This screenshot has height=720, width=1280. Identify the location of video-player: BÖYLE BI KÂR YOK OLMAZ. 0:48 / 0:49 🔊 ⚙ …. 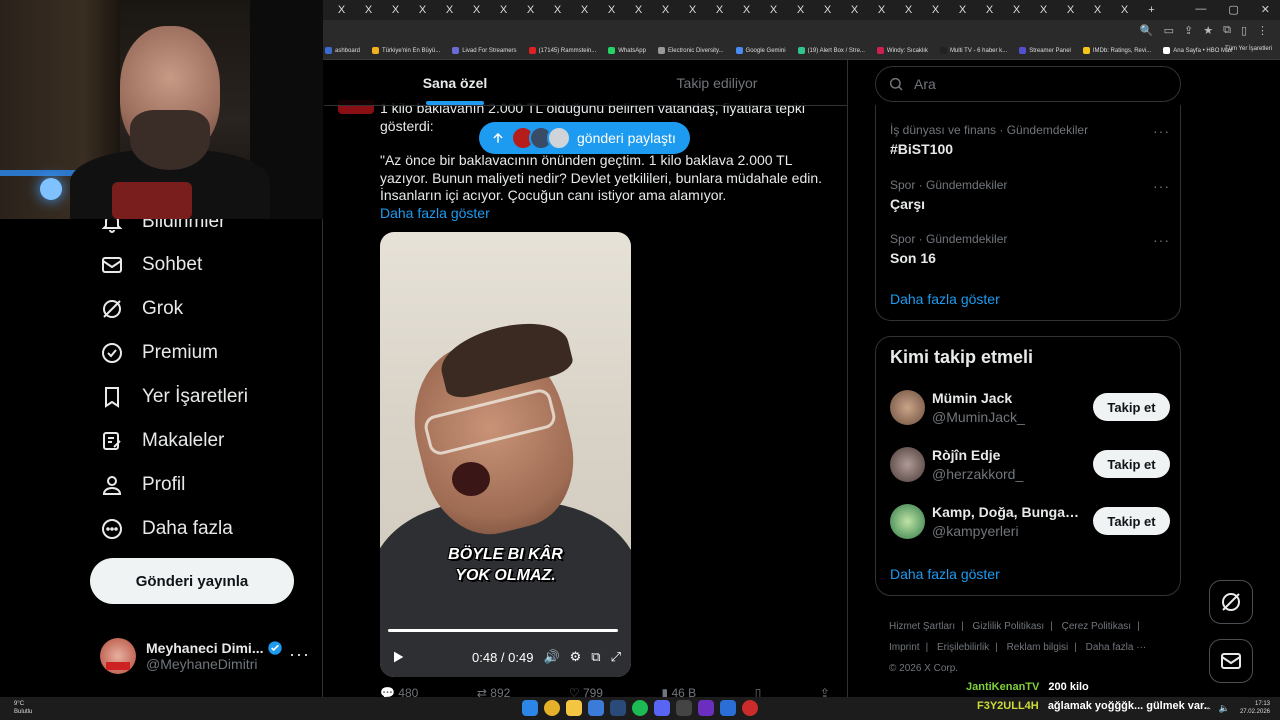
(505, 454).